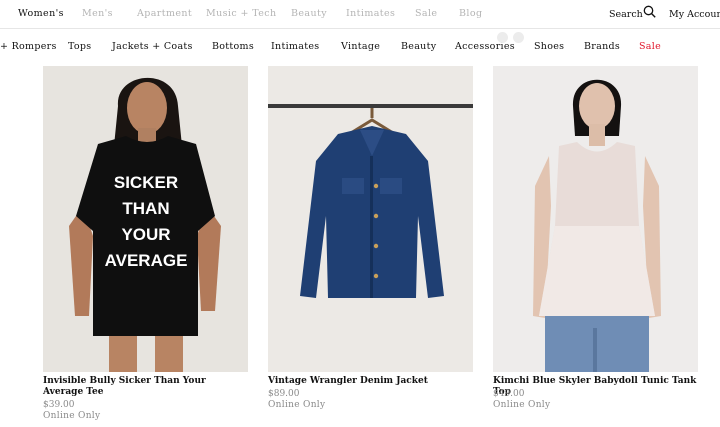  Describe the element at coordinates (146, 260) in the screenshot. I see `shirt-text-line-4: AVERAGE` at that location.